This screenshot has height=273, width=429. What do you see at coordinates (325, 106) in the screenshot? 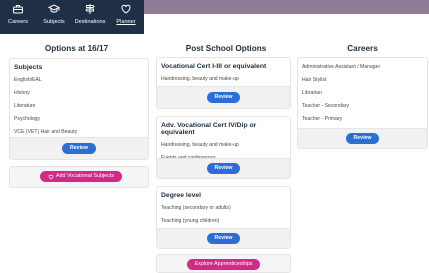
I see `list-item: Teacher - Secondary` at bounding box center [325, 106].